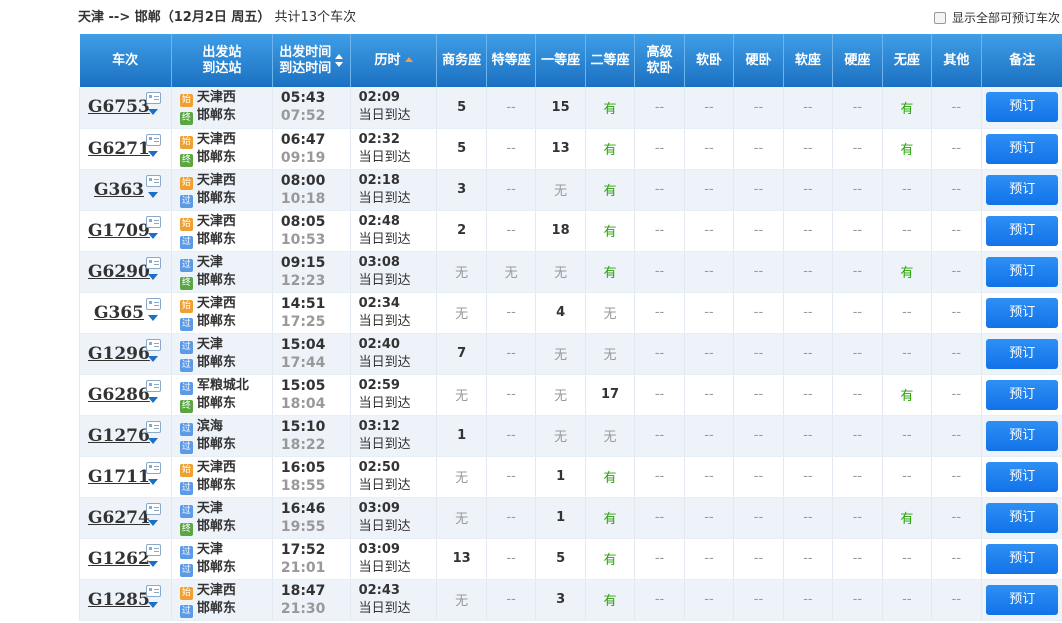  What do you see at coordinates (116, 313) in the screenshot?
I see `train-number-link: G365` at bounding box center [116, 313].